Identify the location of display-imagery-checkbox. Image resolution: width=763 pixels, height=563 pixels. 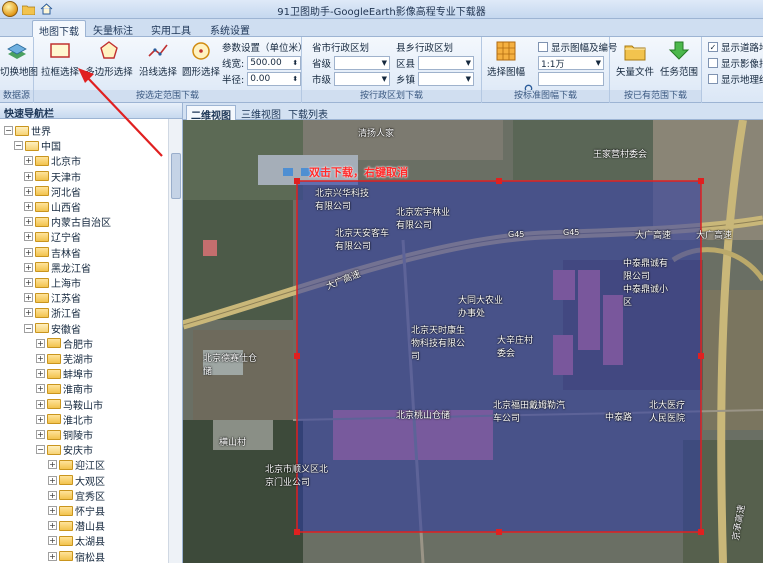
(713, 63).